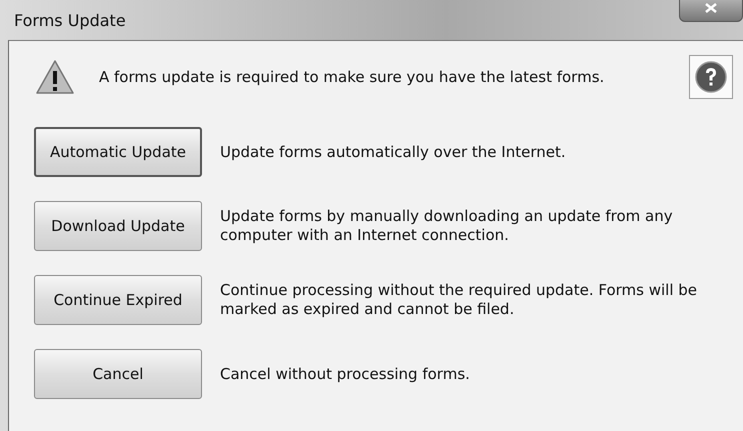  Describe the element at coordinates (345, 374) in the screenshot. I see `option-description: Cancel without processing forms.` at that location.